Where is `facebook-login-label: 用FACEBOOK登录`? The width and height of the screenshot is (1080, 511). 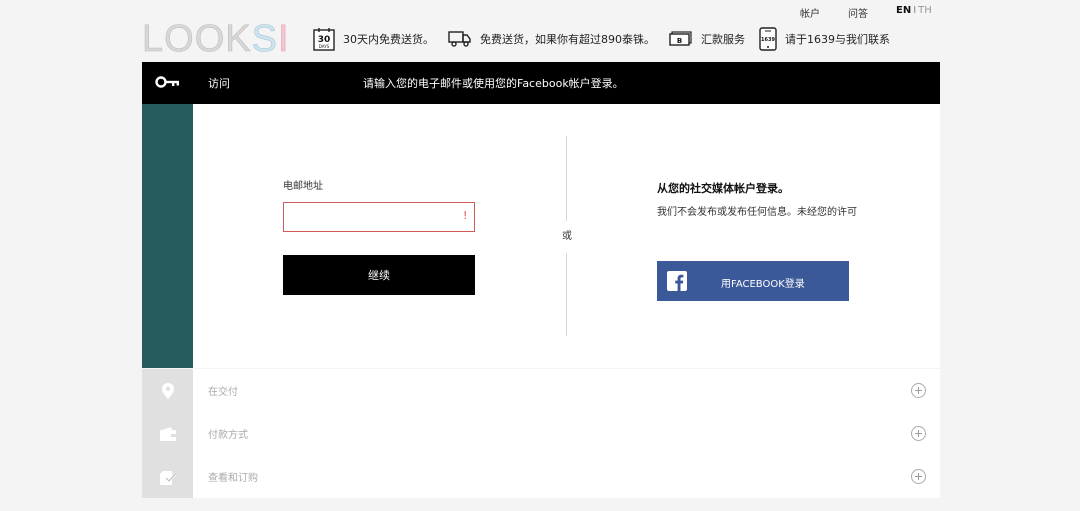
facebook-login-label: 用FACEBOOK登录 is located at coordinates (763, 284).